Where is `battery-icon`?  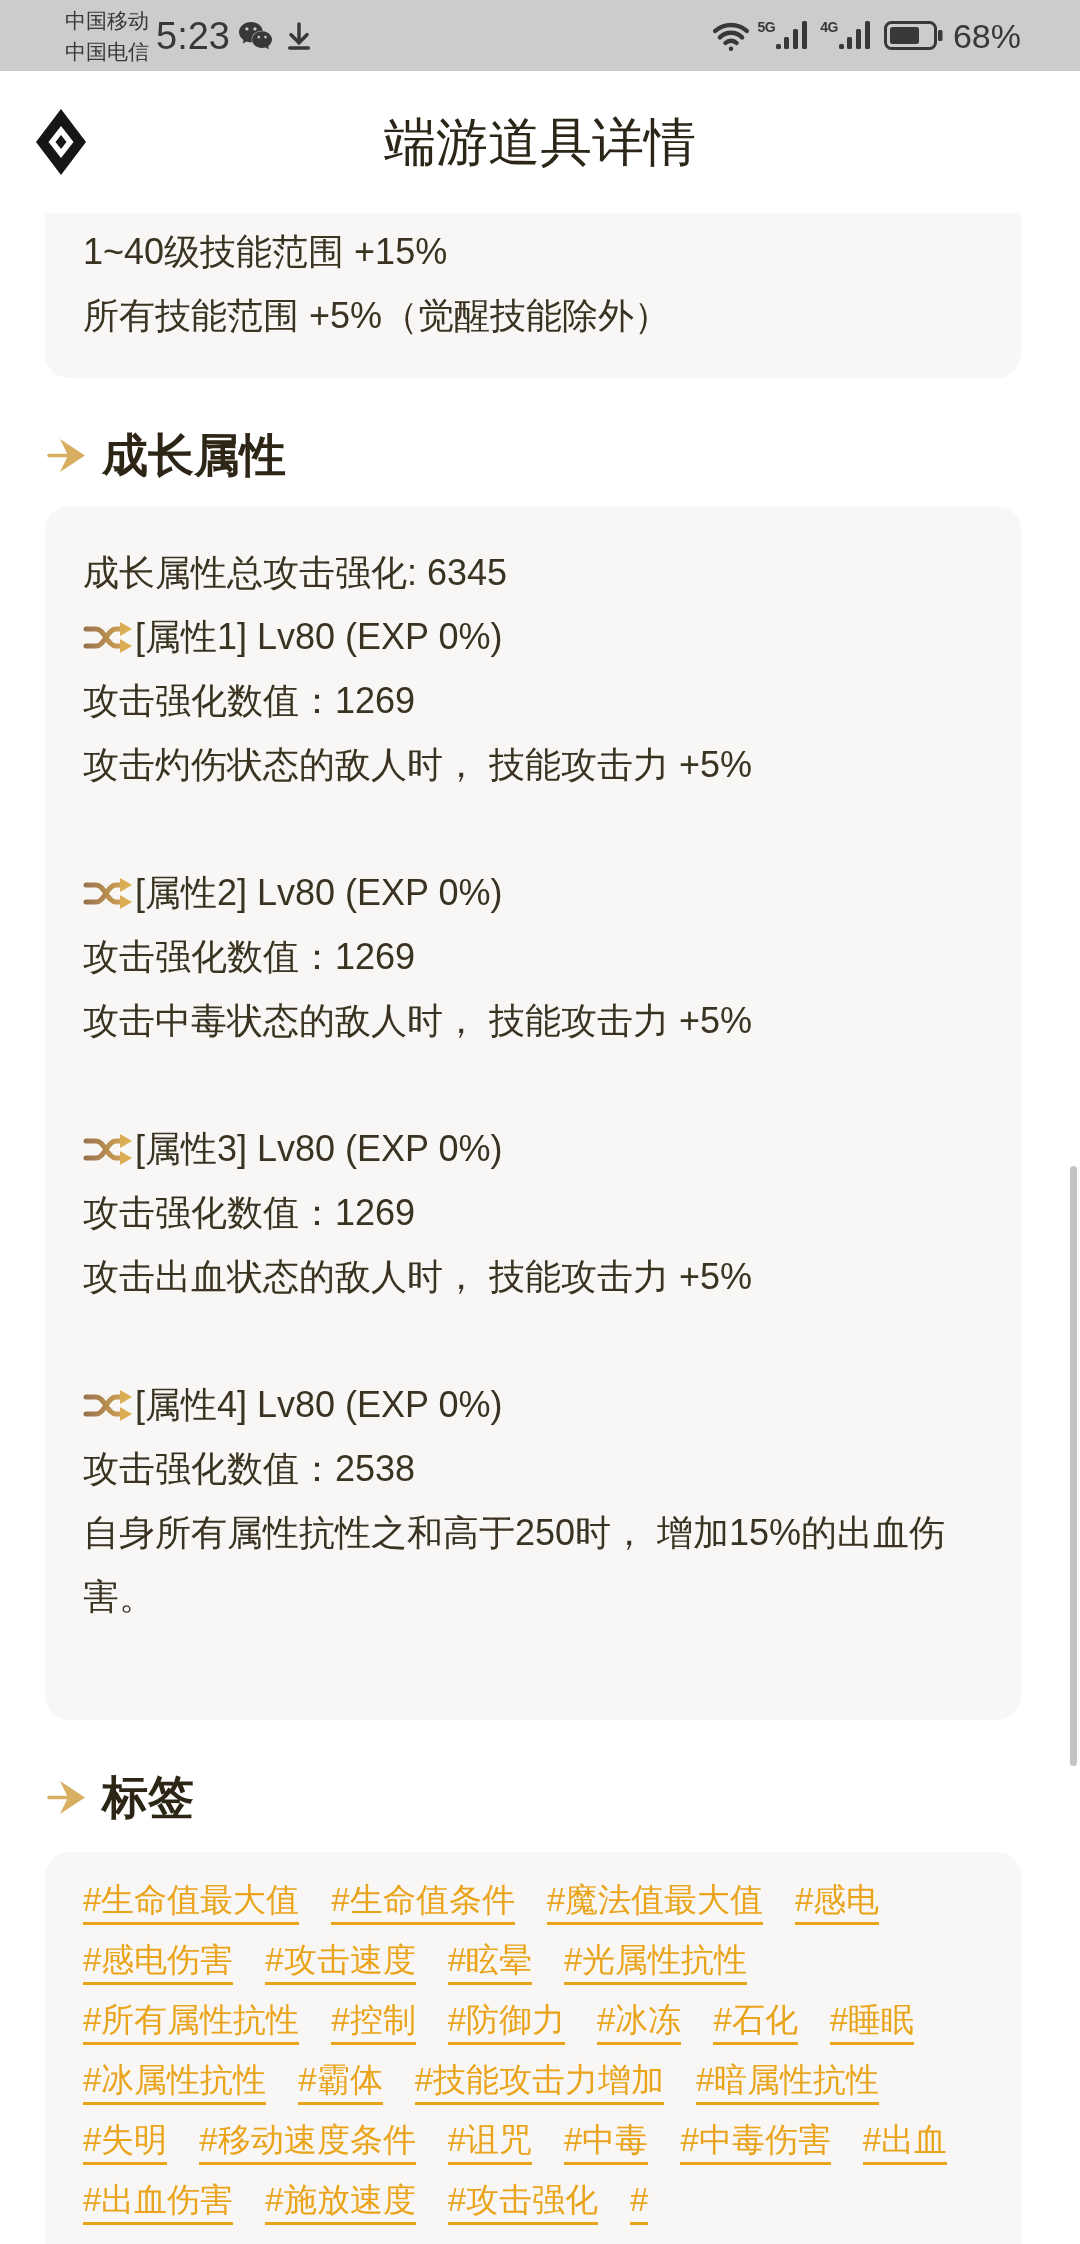 battery-icon is located at coordinates (913, 35).